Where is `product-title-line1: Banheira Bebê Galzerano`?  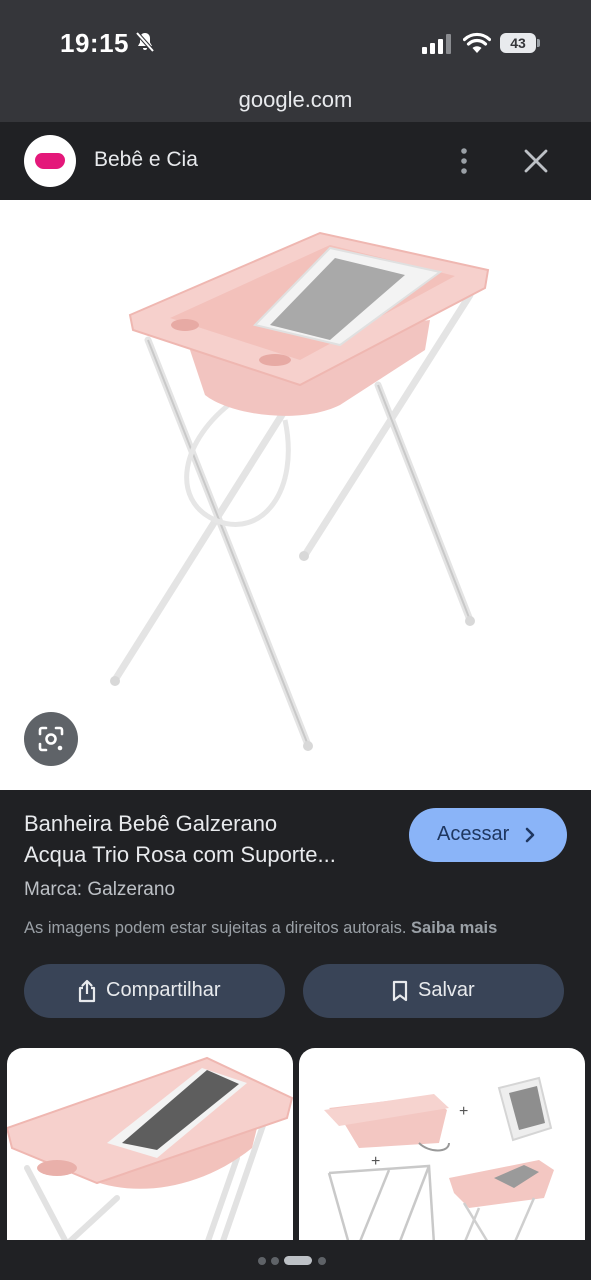 product-title-line1: Banheira Bebê Galzerano is located at coordinates (151, 823).